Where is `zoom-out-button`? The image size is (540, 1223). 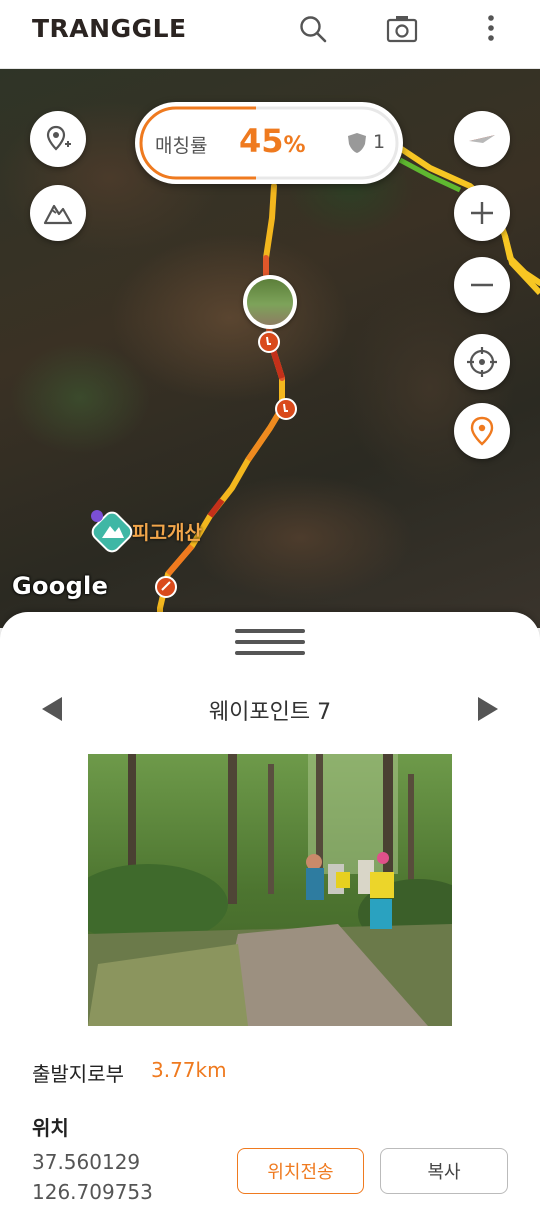
zoom-out-button is located at coordinates (482, 285).